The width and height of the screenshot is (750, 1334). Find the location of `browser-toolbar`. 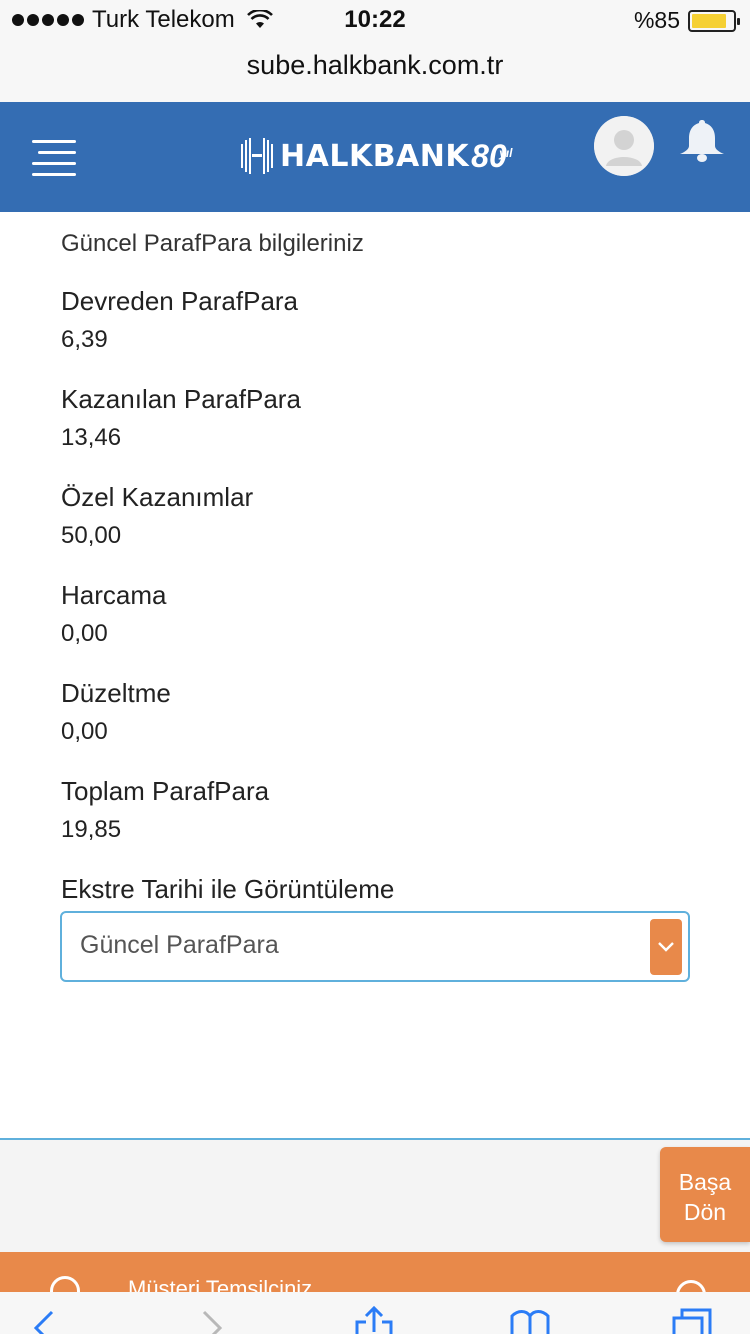

browser-toolbar is located at coordinates (375, 1313).